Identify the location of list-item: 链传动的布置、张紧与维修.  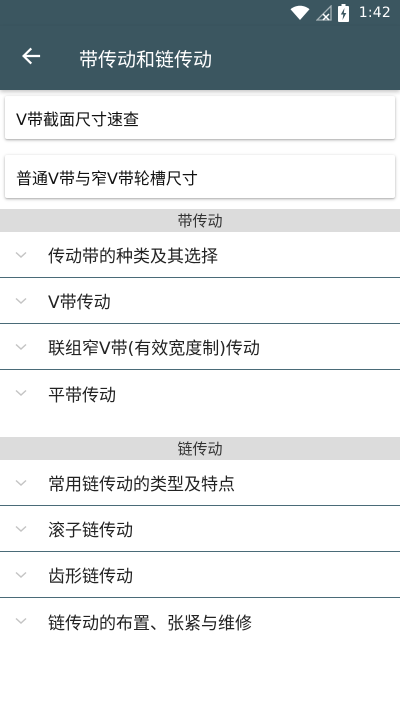
(200, 621).